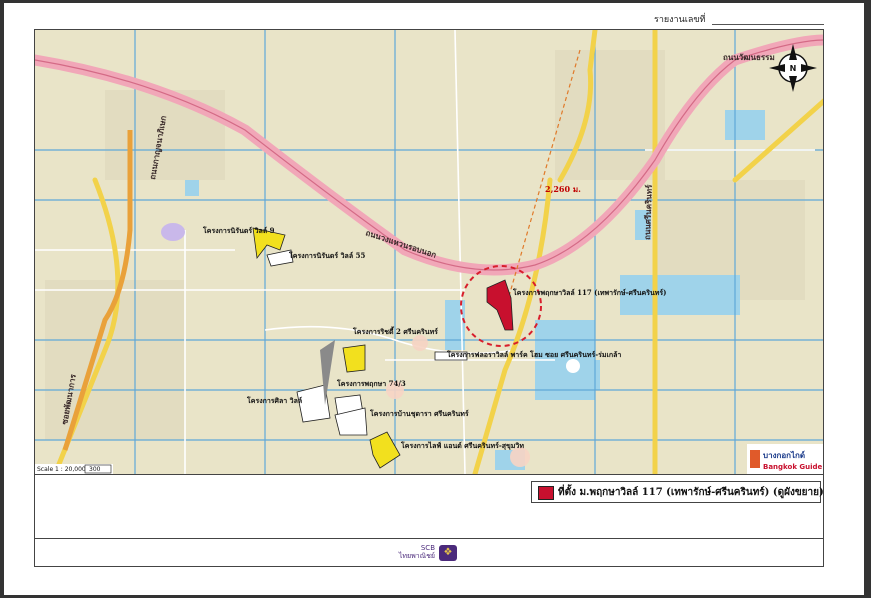  I want to click on scale-label: Scale 1 : 20,000, so click(61, 469).